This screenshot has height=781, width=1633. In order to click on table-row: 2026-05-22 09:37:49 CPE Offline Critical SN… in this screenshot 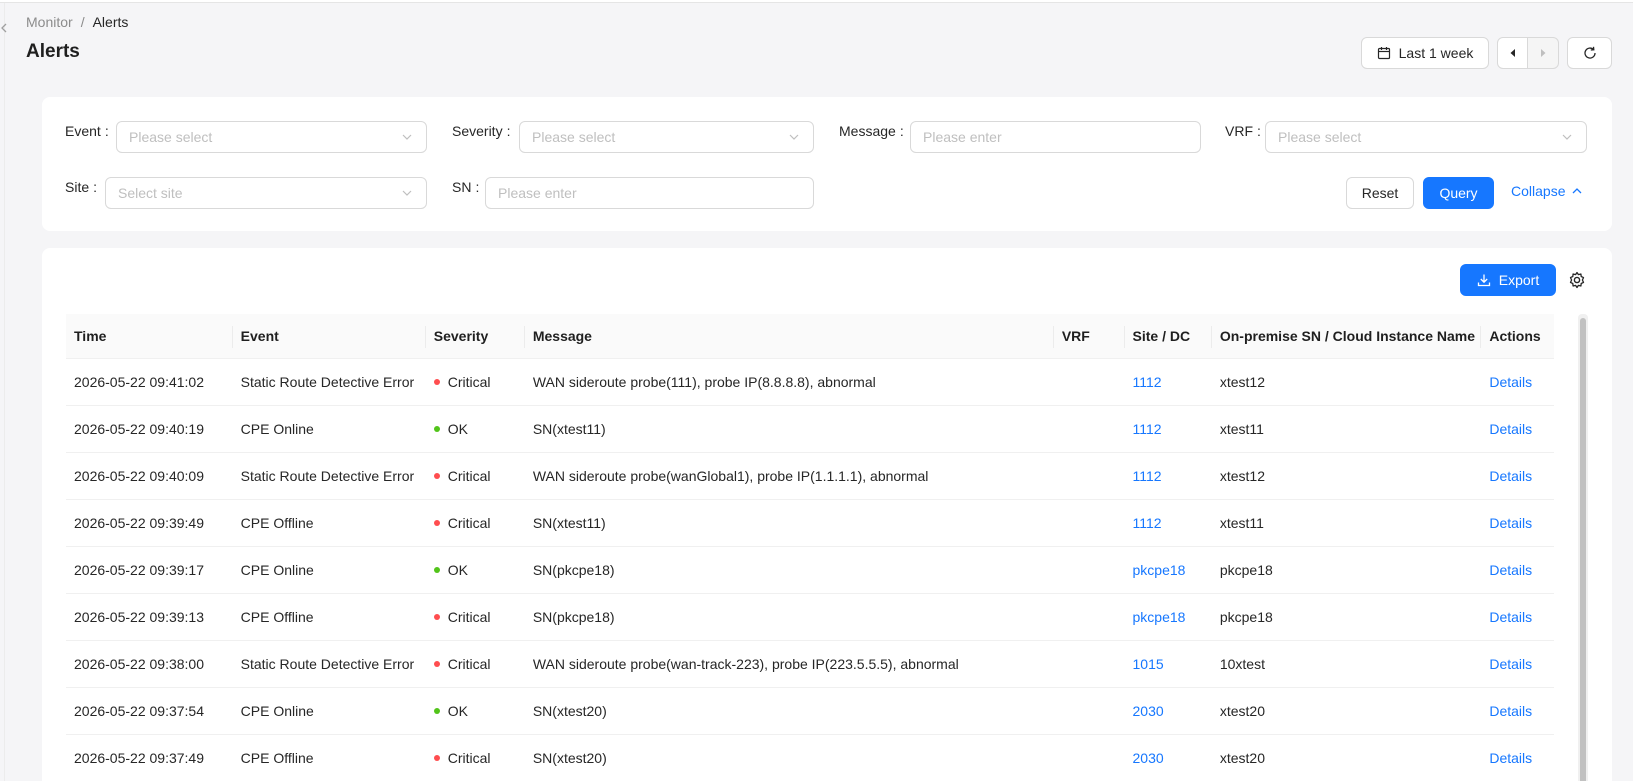, I will do `click(810, 758)`.